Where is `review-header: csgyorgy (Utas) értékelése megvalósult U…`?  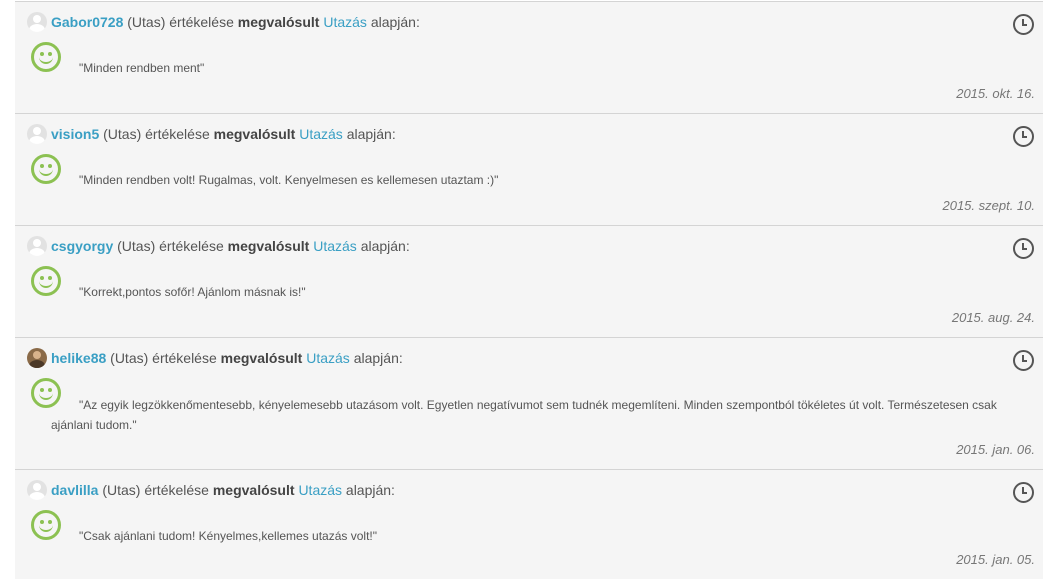 review-header: csgyorgy (Utas) értékelése megvalósult U… is located at coordinates (218, 246).